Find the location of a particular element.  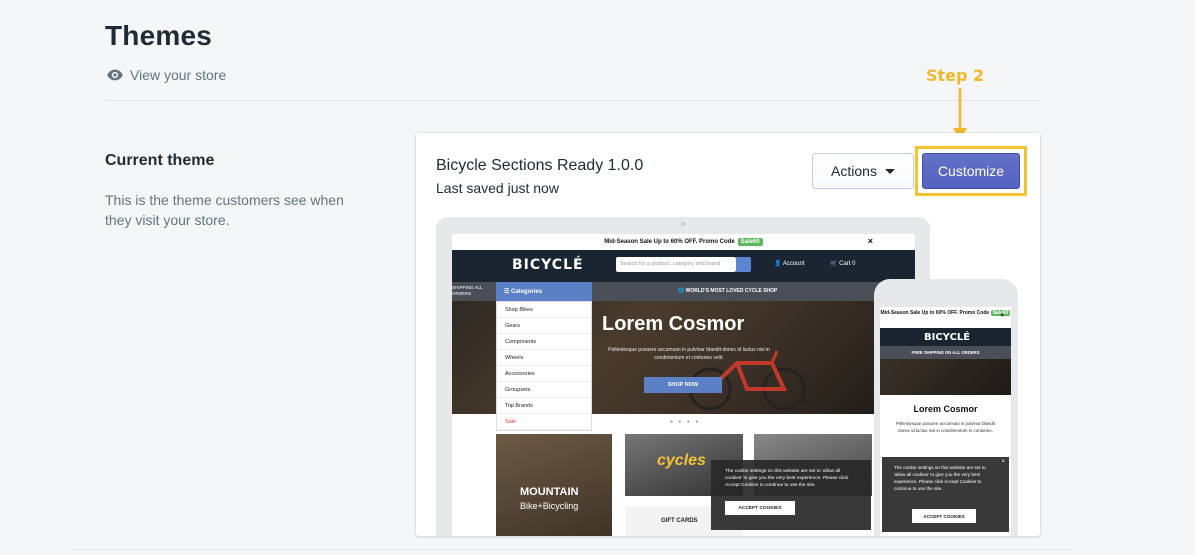

step-highlight-box: Customize is located at coordinates (971, 171).